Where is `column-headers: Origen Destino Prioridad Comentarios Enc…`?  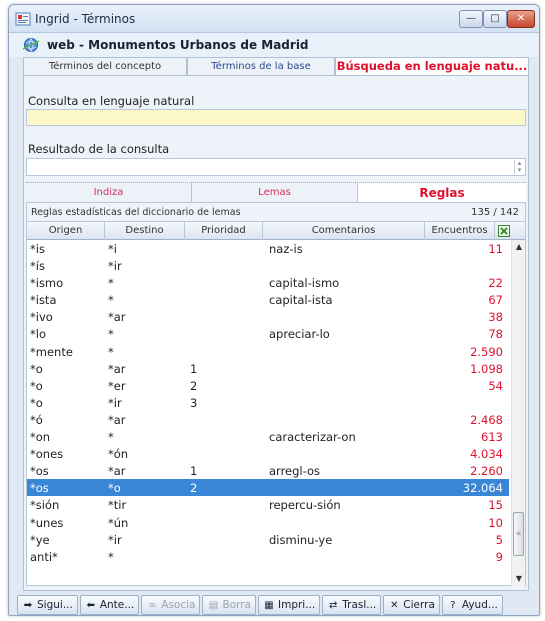 column-headers: Origen Destino Prioridad Comentarios Enc… is located at coordinates (276, 230).